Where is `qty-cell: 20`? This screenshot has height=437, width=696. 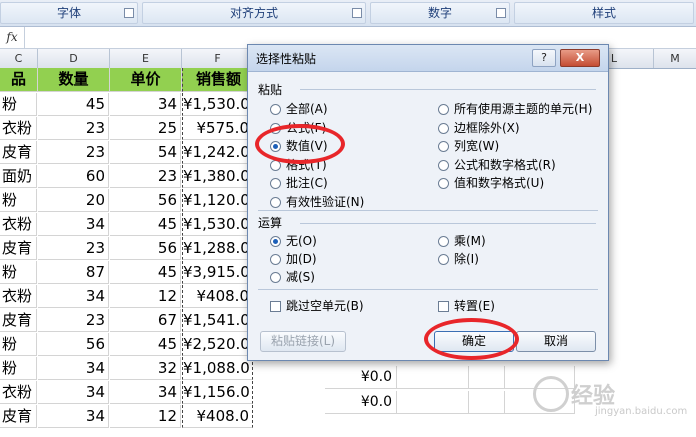
qty-cell: 20 is located at coordinates (73, 200).